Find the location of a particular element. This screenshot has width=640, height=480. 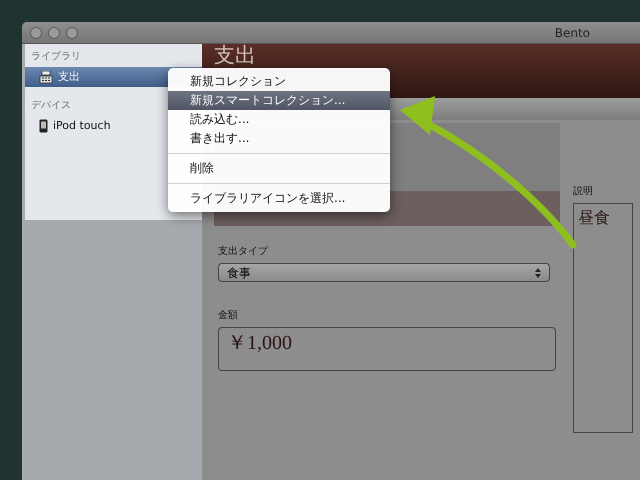

description-field: 昼食 is located at coordinates (603, 318).